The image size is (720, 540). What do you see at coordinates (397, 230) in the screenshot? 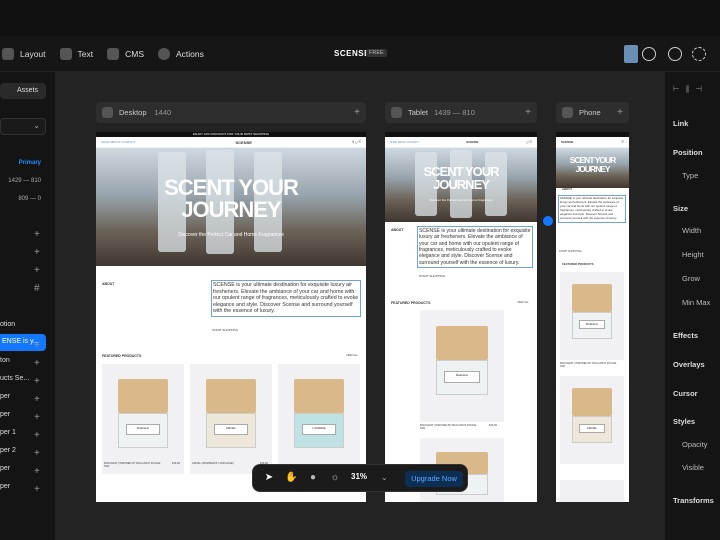
I see `about-label: ABOUT` at bounding box center [397, 230].